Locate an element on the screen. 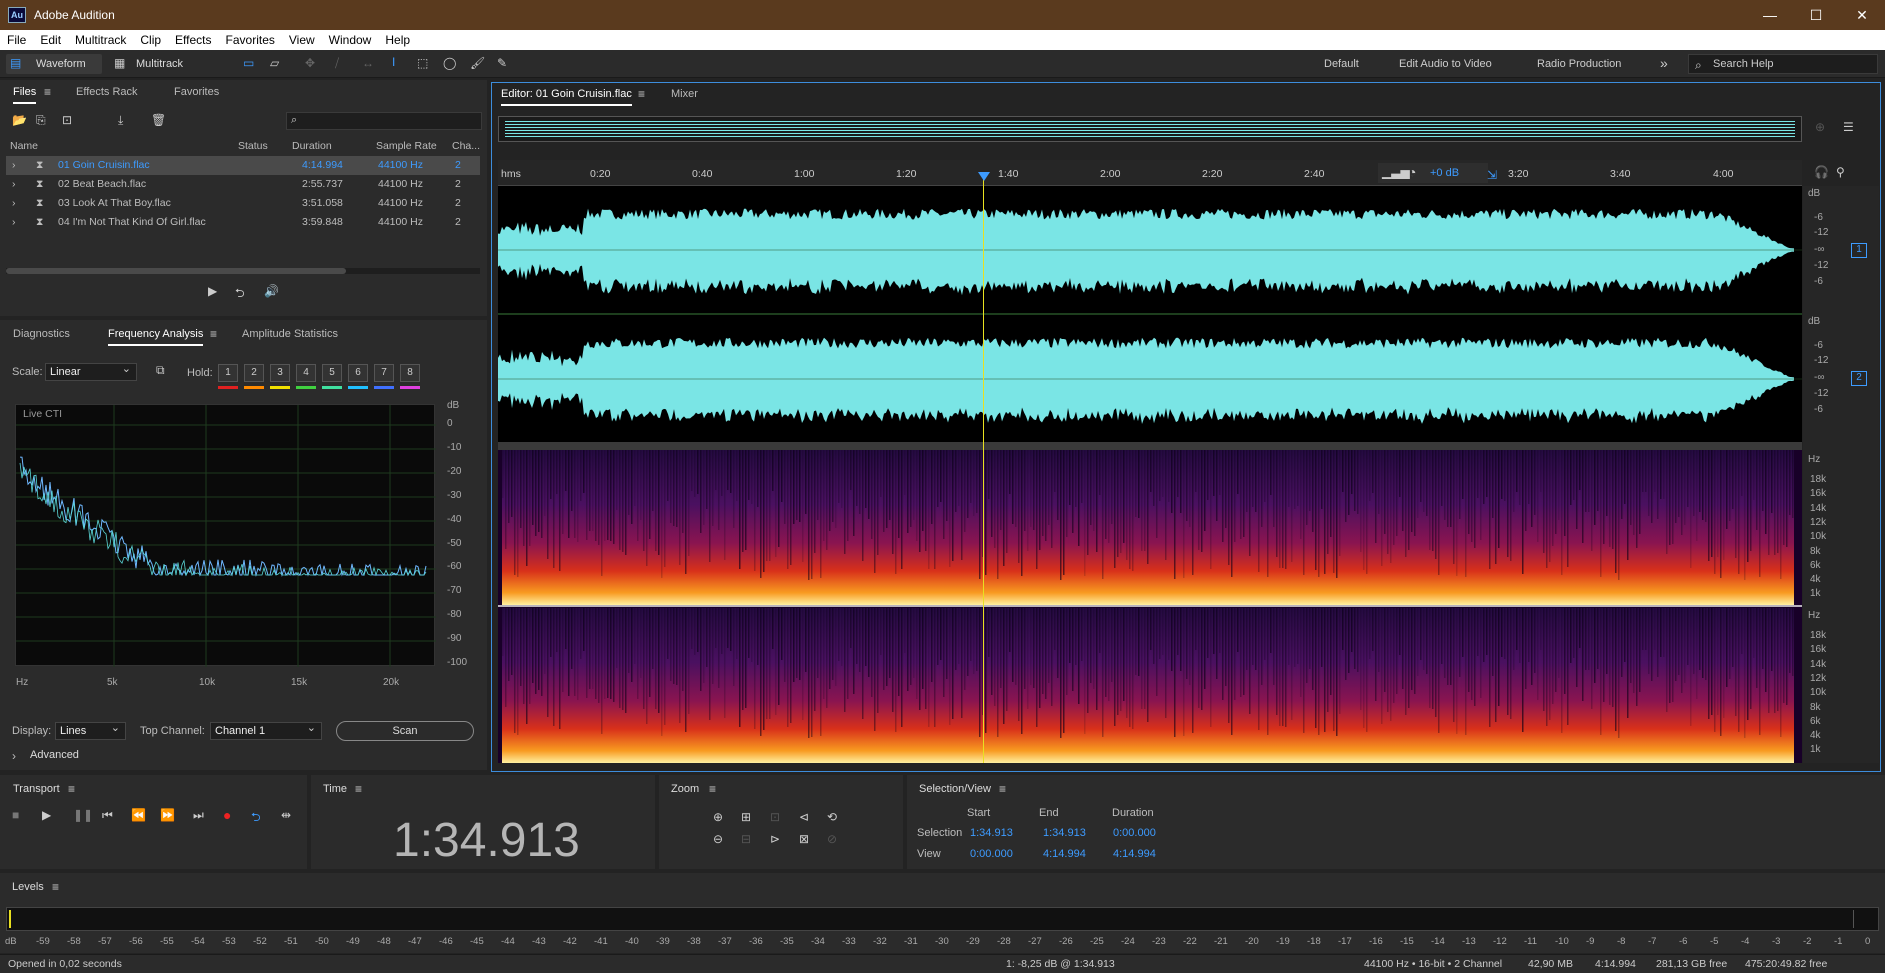  zoom-out-full-icon: ⊘ is located at coordinates (832, 839).